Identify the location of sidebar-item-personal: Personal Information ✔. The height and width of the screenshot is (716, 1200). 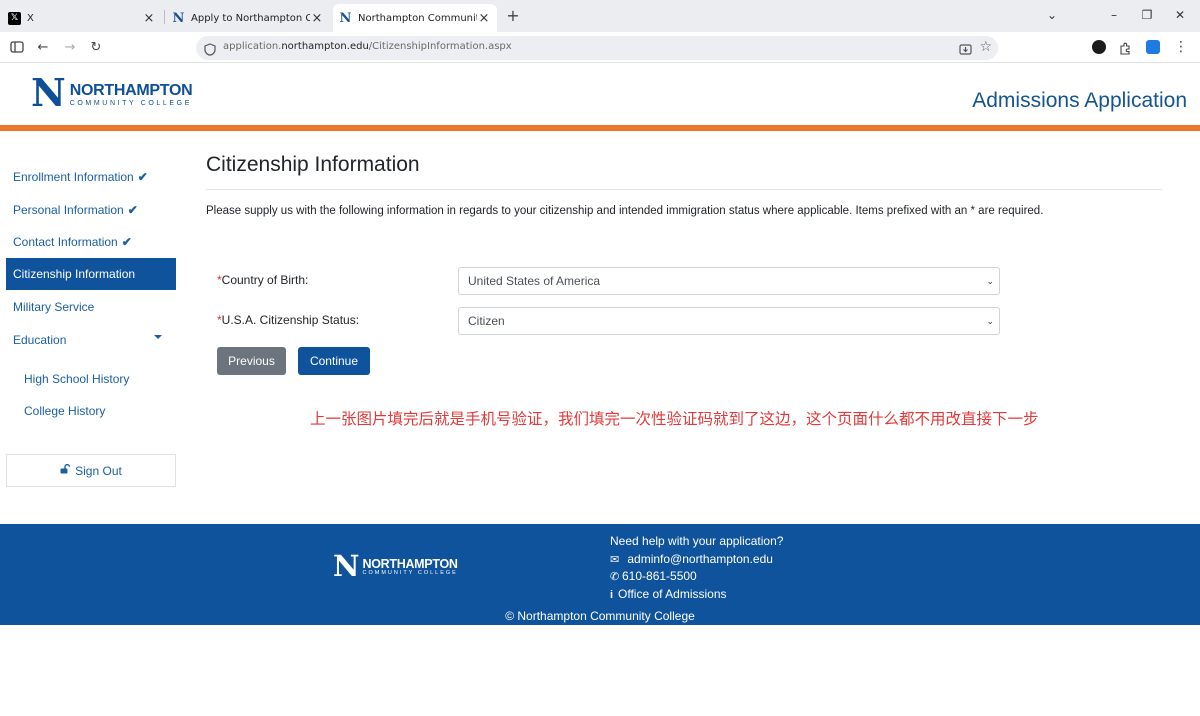
(91, 210).